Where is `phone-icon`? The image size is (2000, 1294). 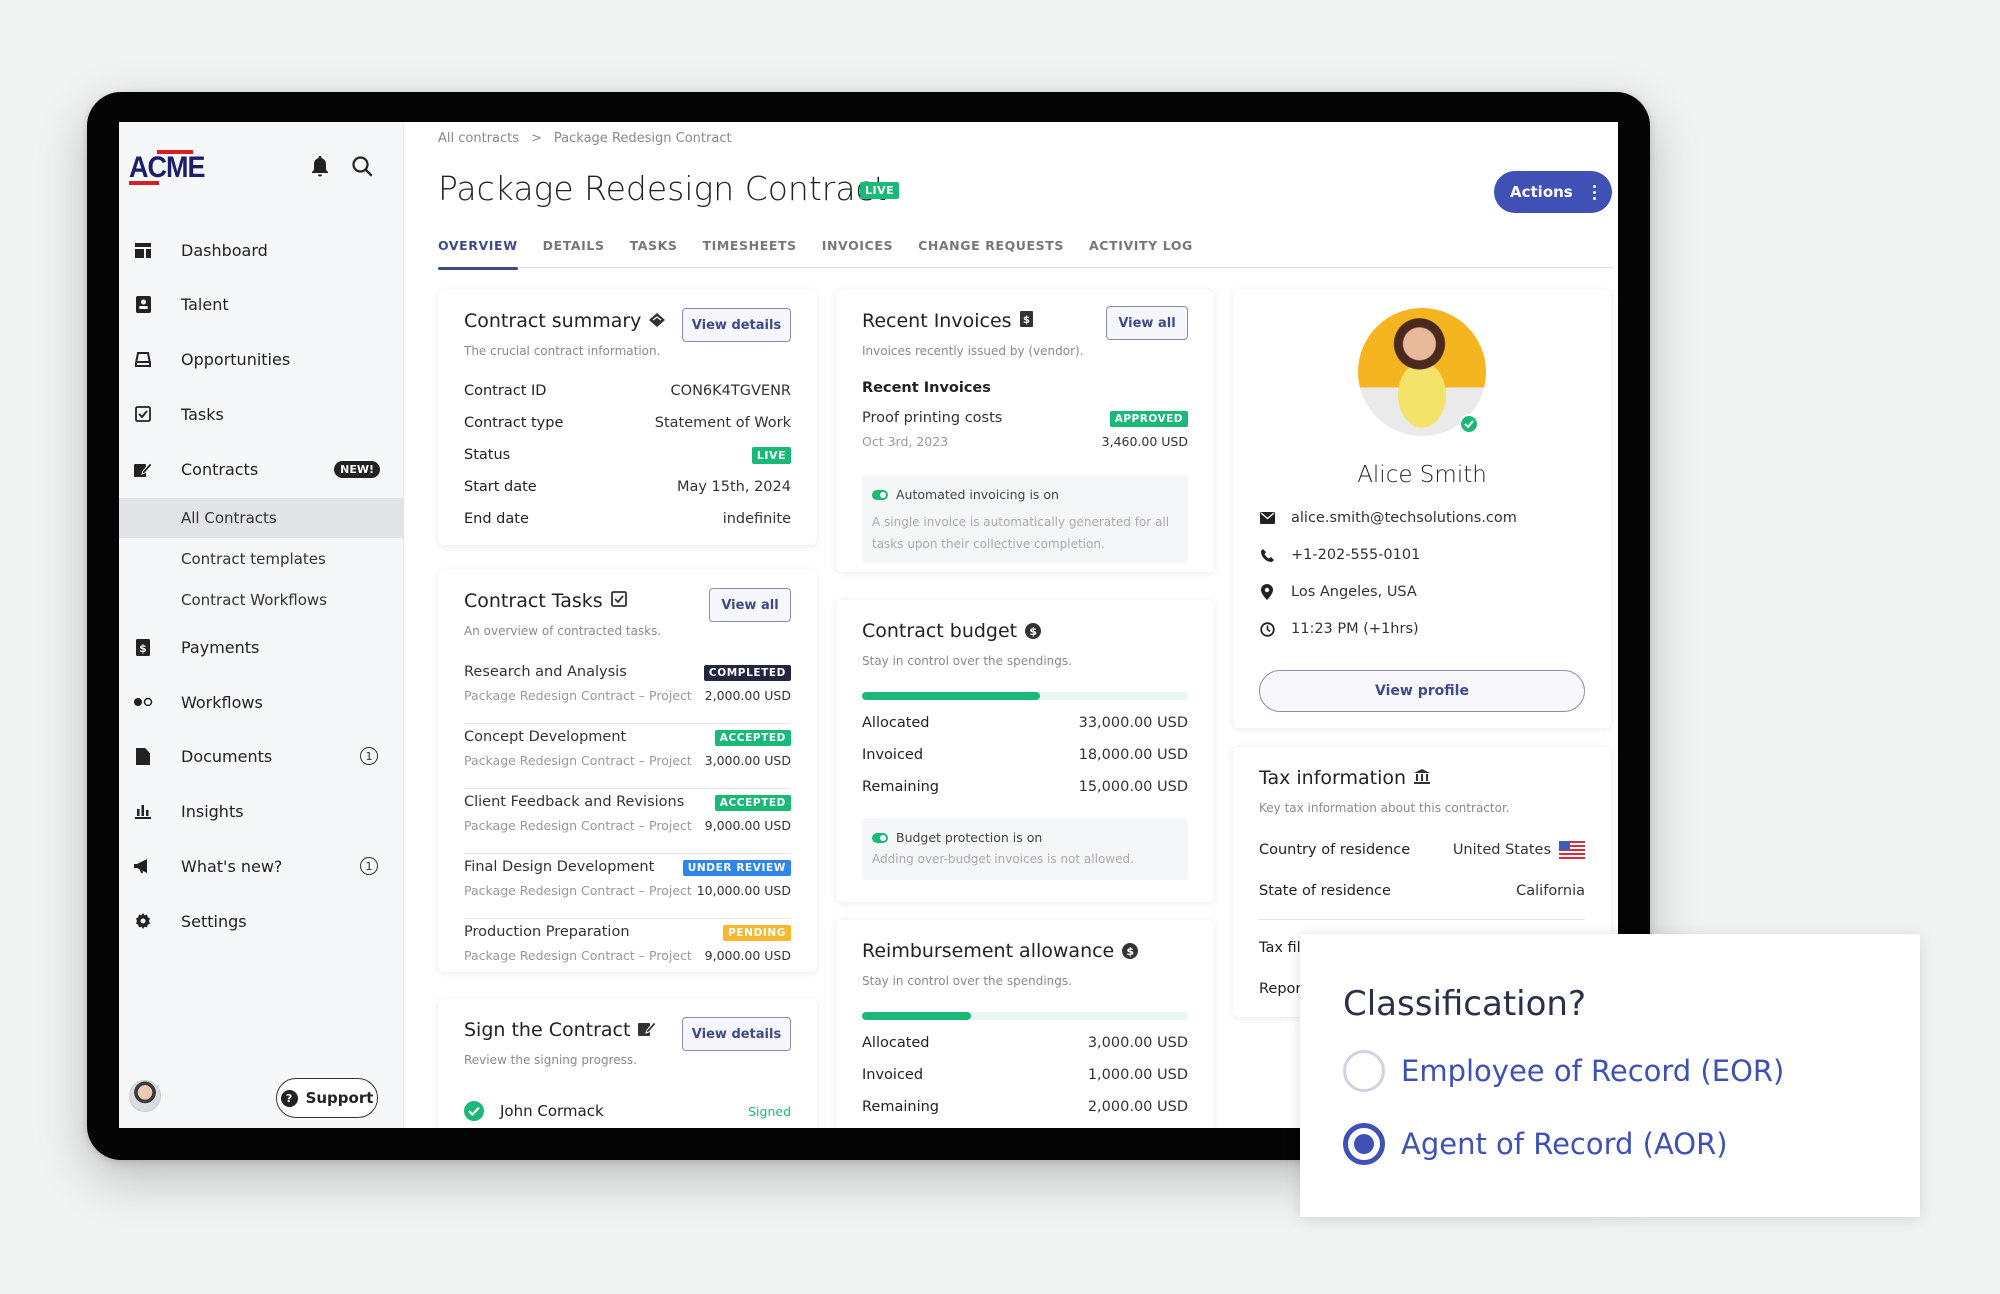
phone-icon is located at coordinates (1267, 555).